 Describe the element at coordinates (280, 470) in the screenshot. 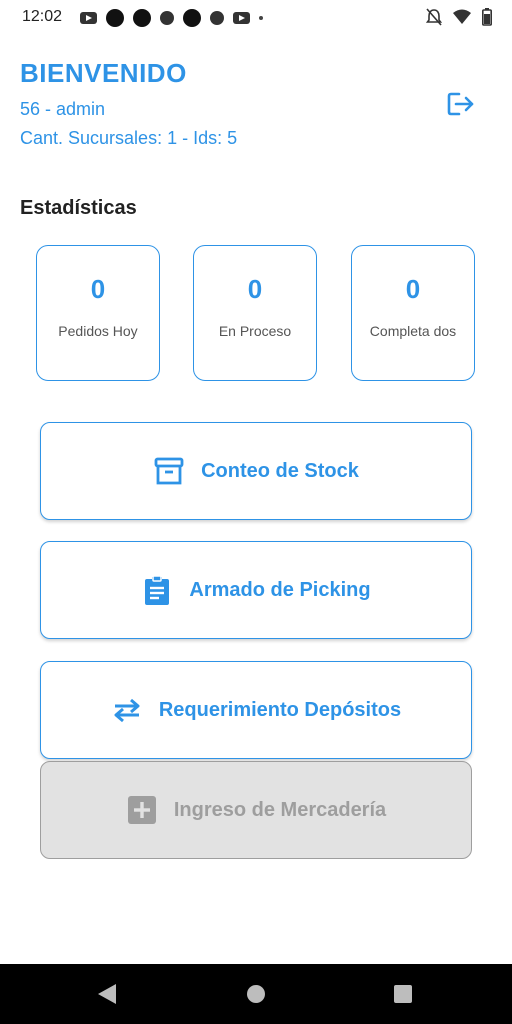

I see `conteo-stock-label: Conteo de Stock` at that location.